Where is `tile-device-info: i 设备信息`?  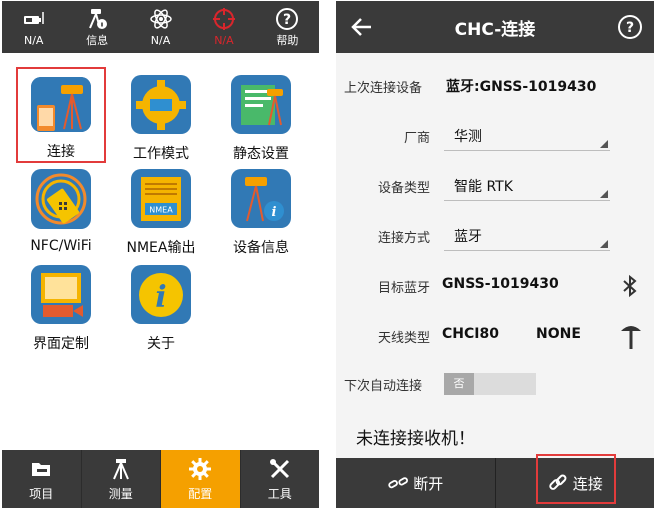 tile-device-info: i 设备信息 is located at coordinates (261, 209).